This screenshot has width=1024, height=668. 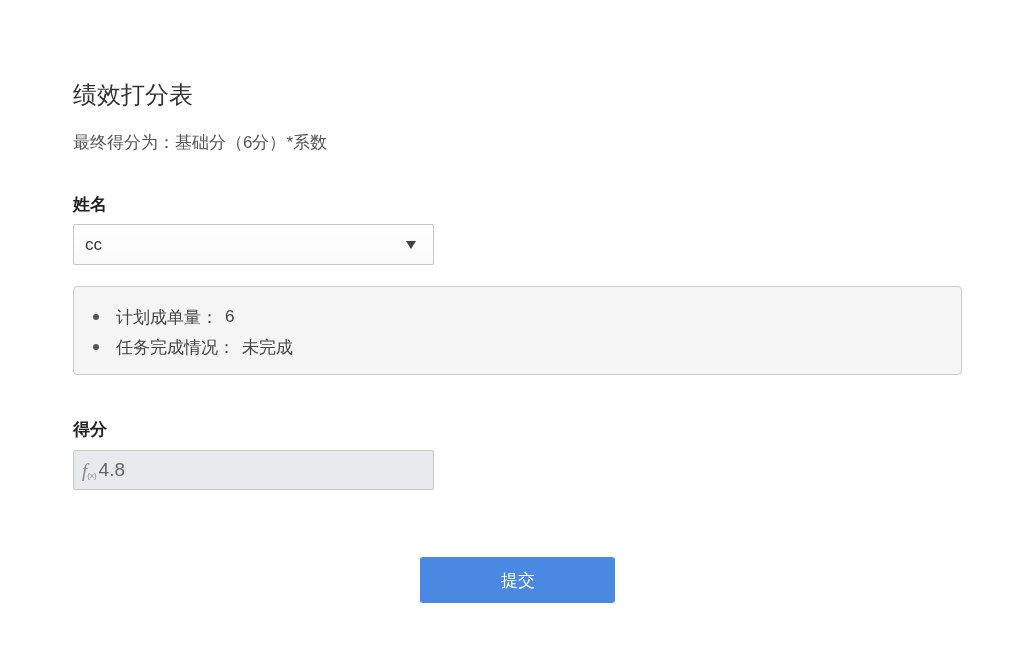 I want to click on info-label: 计划成单量：, so click(x=167, y=317).